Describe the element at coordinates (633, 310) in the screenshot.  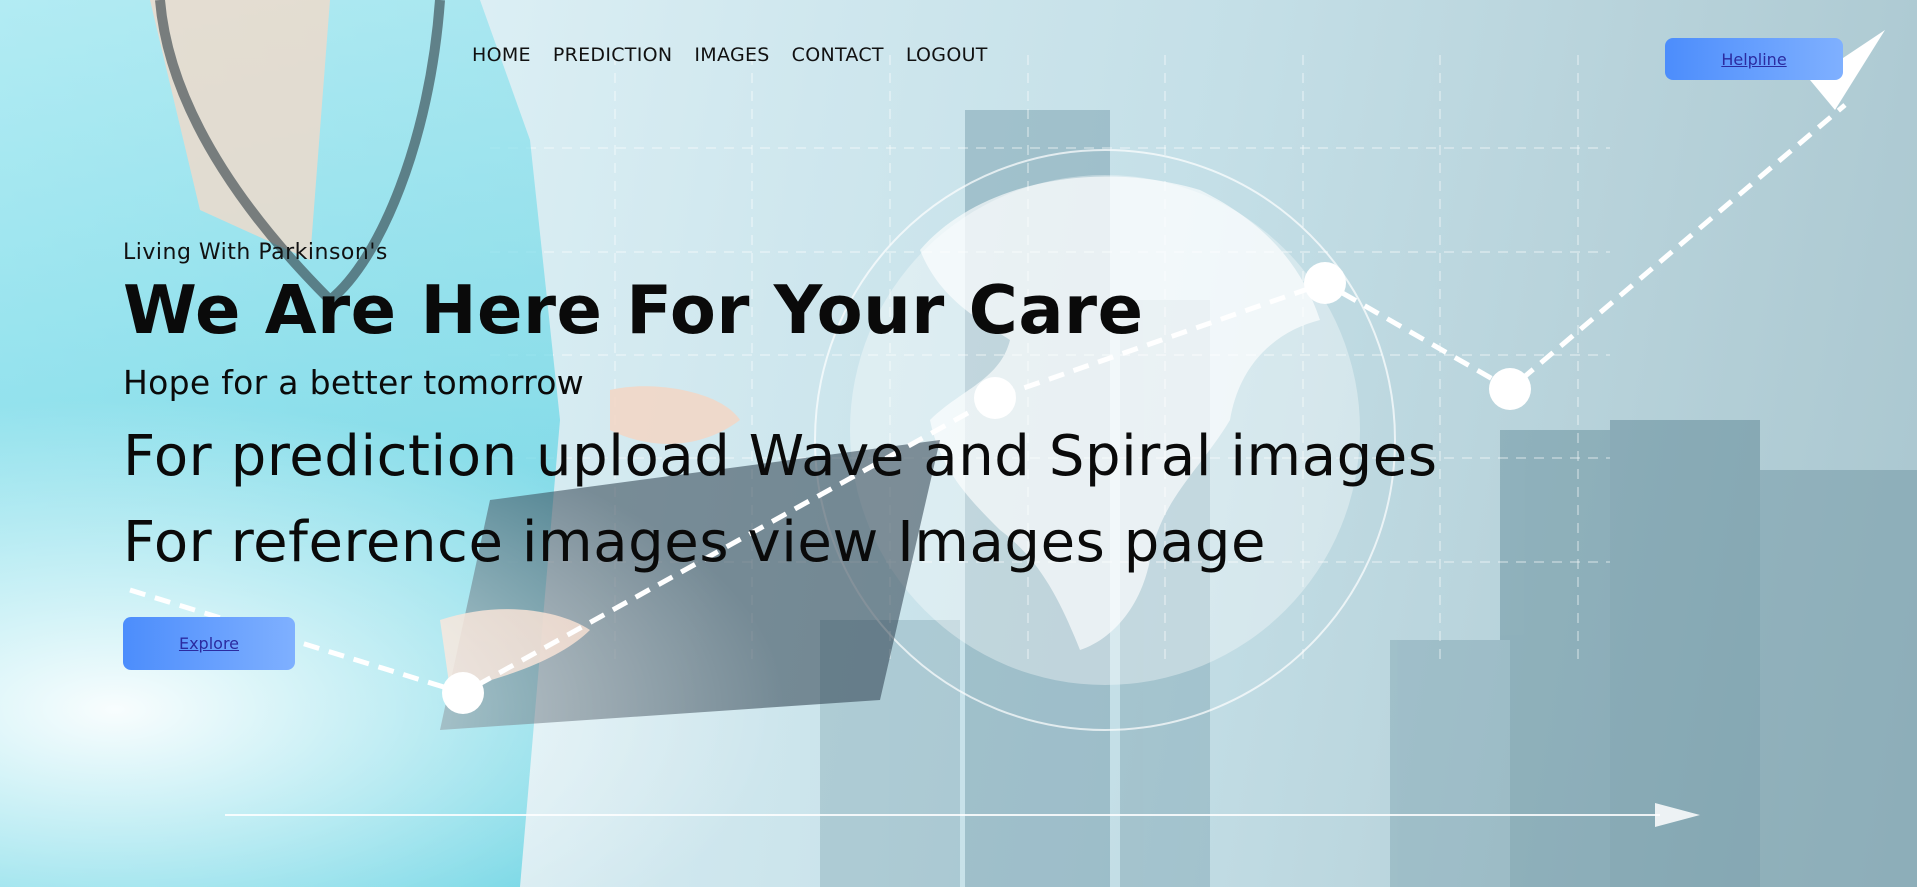
I see `hero-title: We Are Here For Your Care` at that location.